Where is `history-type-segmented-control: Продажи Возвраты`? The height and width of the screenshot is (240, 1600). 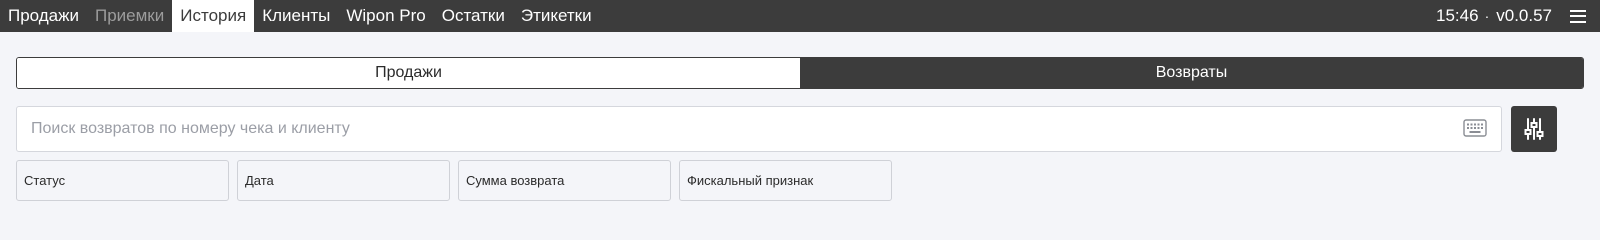
history-type-segmented-control: Продажи Возвраты is located at coordinates (800, 73).